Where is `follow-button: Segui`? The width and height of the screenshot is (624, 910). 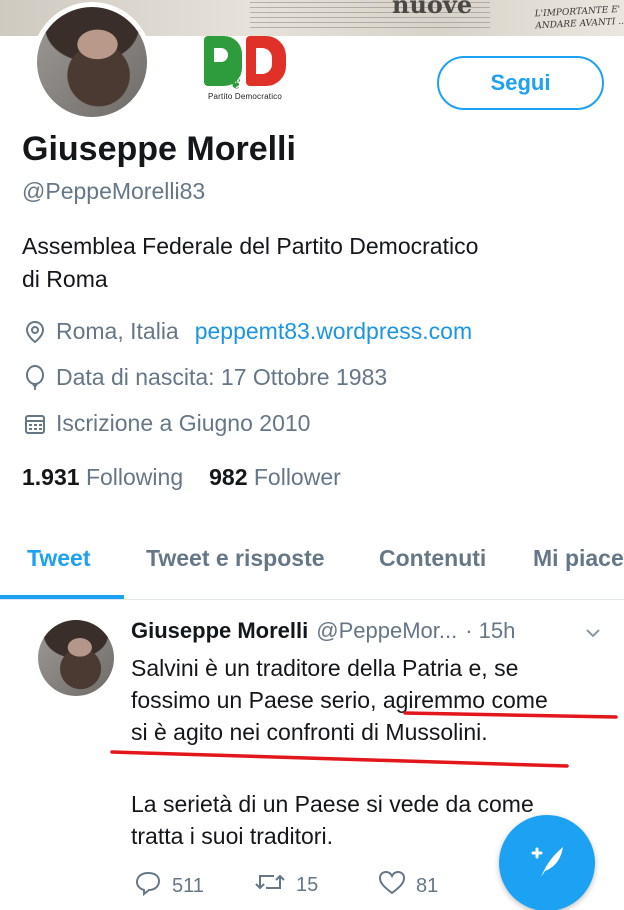
follow-button: Segui is located at coordinates (520, 83).